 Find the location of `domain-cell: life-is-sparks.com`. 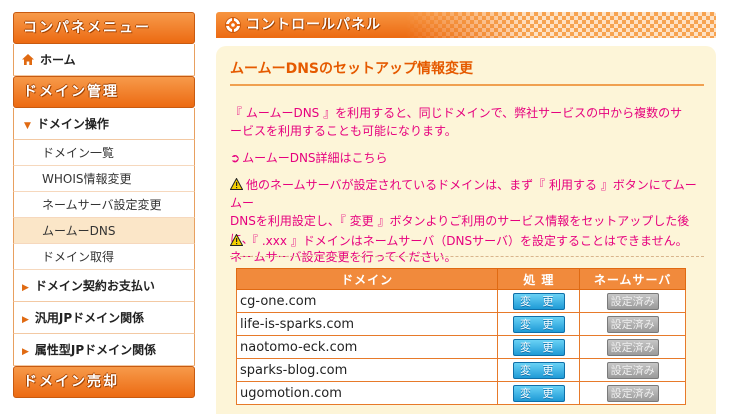

domain-cell: life-is-sparks.com is located at coordinates (367, 324).